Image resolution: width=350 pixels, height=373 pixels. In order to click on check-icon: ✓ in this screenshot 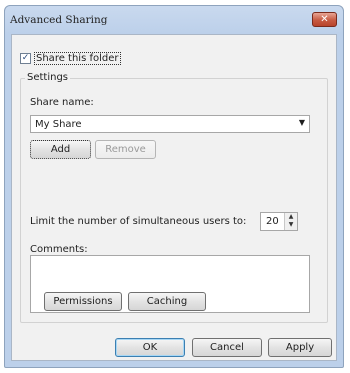, I will do `click(25, 58)`.